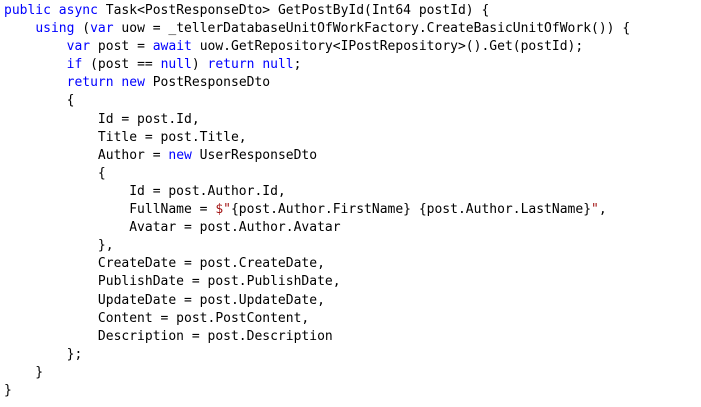  I want to click on code-text: },, so click(59, 246).